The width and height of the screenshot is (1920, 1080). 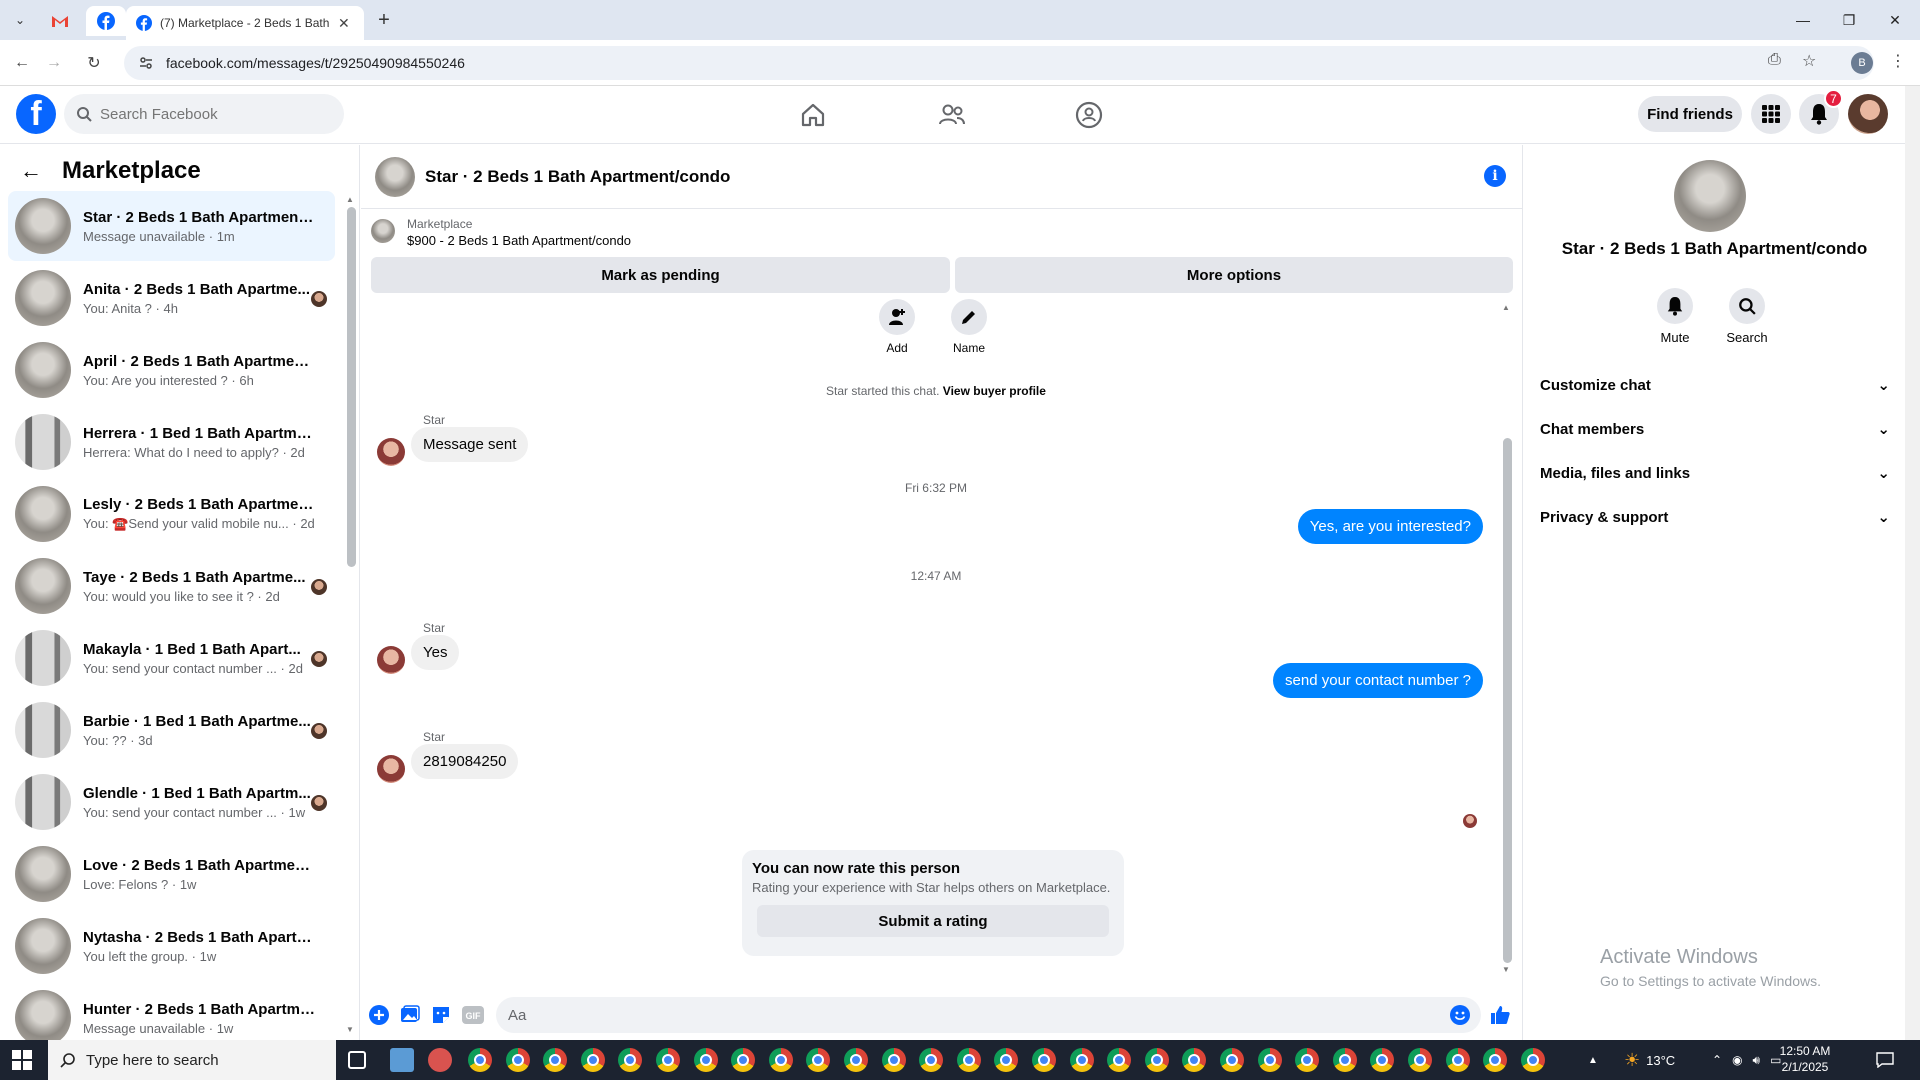 I want to click on more-actions-plus-icon, so click(x=379, y=1015).